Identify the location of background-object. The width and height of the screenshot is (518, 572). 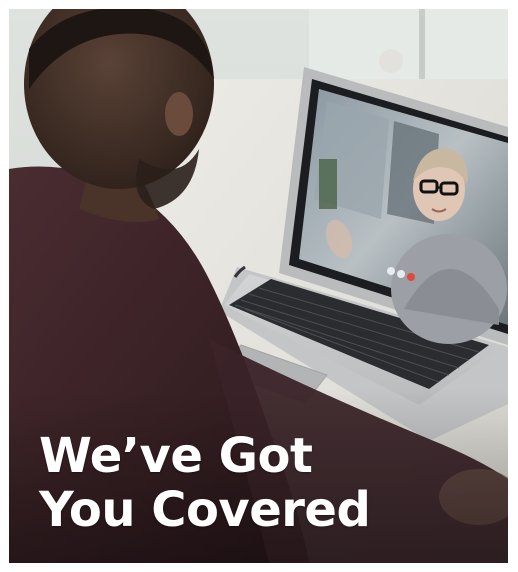
(391, 61).